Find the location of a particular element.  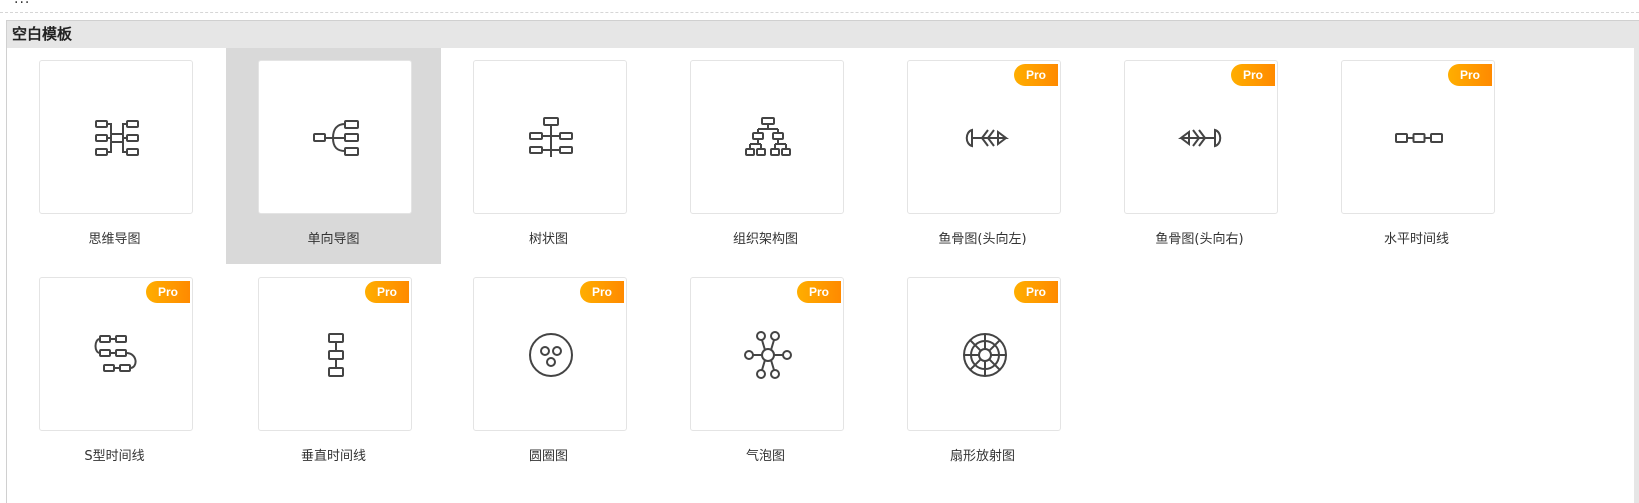

template-label: 气泡图 is located at coordinates (765, 456).